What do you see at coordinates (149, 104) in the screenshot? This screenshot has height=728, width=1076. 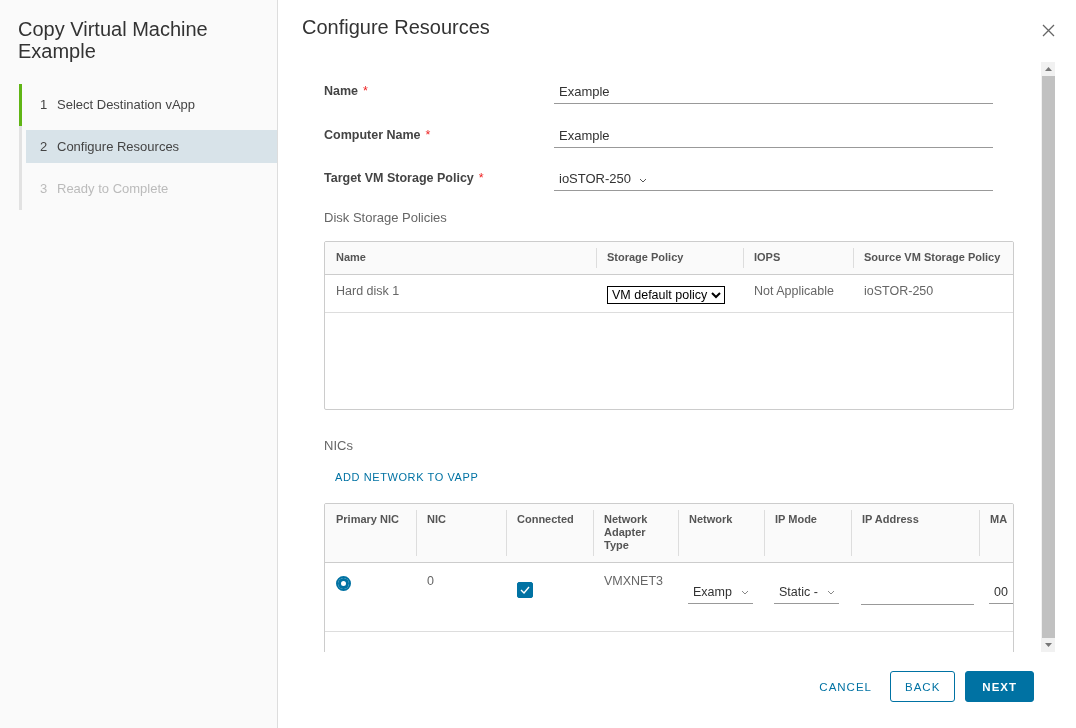 I see `wizard-step: 1 Select Destination vApp` at bounding box center [149, 104].